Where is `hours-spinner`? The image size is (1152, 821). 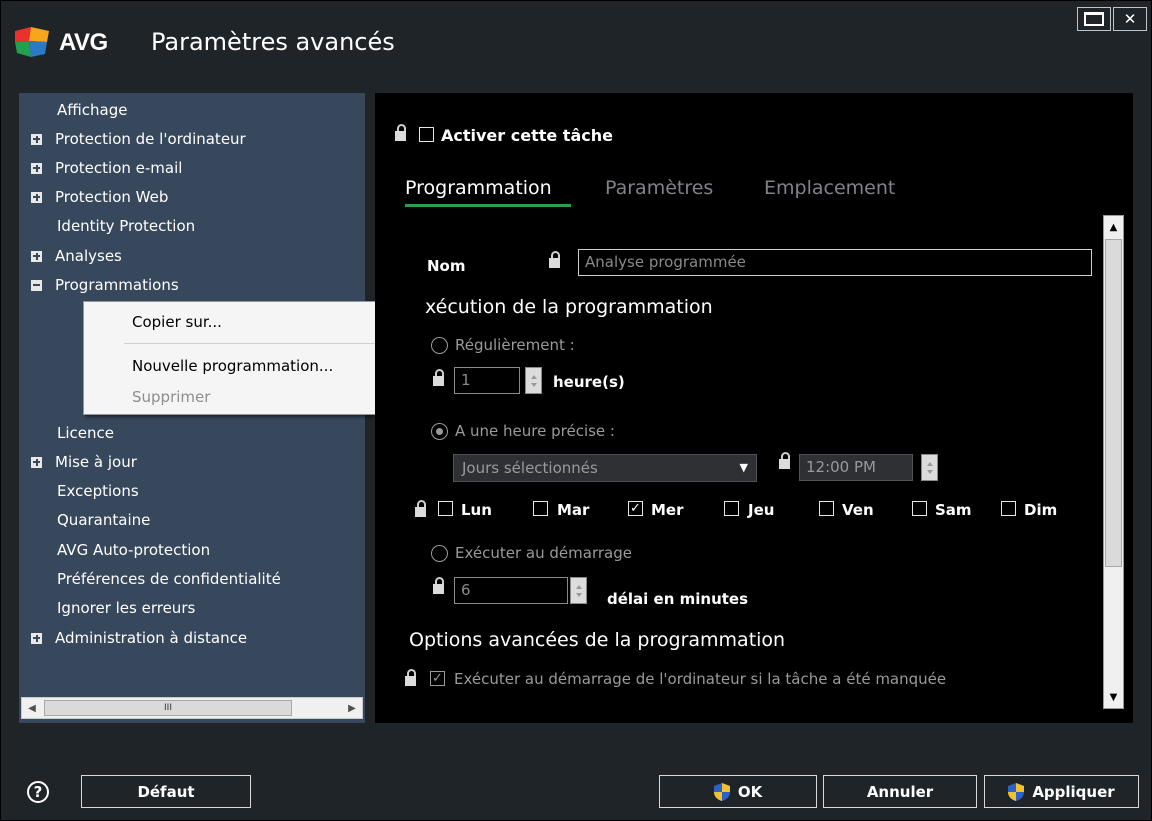 hours-spinner is located at coordinates (533, 380).